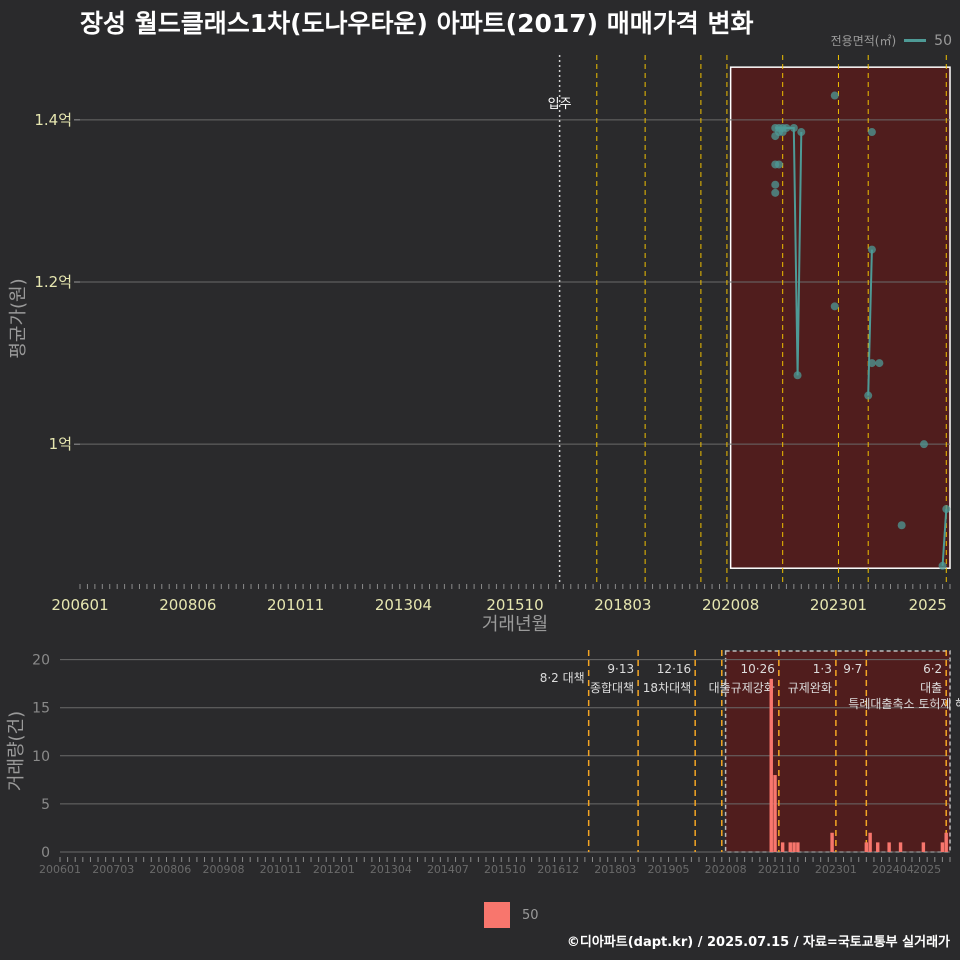  What do you see at coordinates (562, 677) in the screenshot?
I see `policy-label-date: 8·2 대책` at bounding box center [562, 677].